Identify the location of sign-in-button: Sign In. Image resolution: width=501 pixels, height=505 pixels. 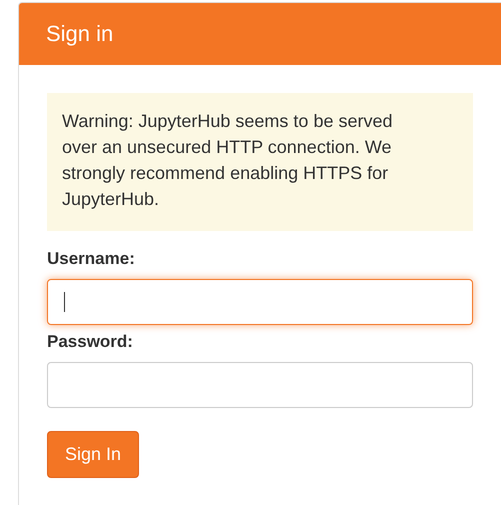
(93, 454).